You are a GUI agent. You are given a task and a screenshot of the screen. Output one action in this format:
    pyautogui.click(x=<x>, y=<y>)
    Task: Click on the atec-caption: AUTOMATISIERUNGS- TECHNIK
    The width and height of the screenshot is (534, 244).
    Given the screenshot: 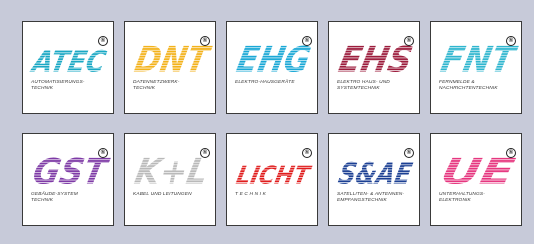 What is the action you would take?
    pyautogui.click(x=58, y=85)
    